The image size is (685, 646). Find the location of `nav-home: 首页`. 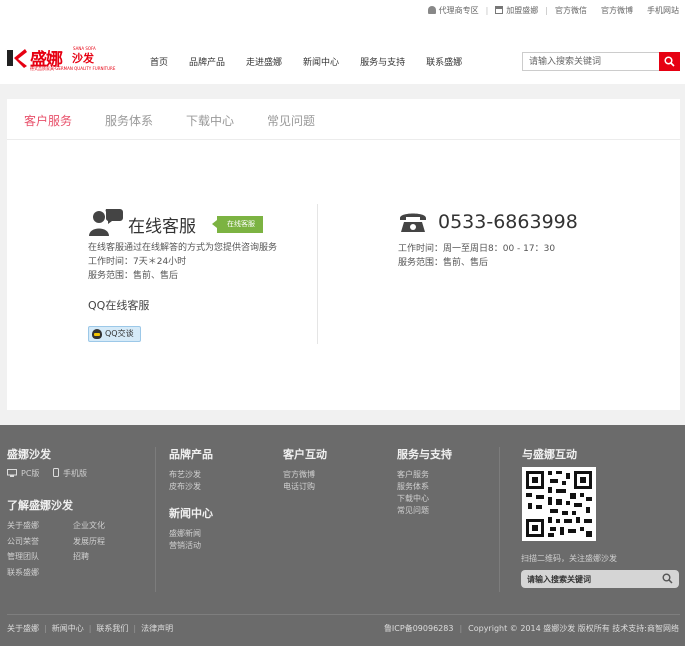

nav-home: 首页 is located at coordinates (159, 61).